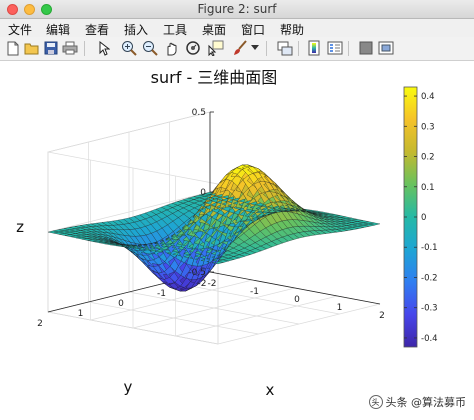 Image resolution: width=474 pixels, height=420 pixels. What do you see at coordinates (20, 227) in the screenshot?
I see `z-axis-label: z` at bounding box center [20, 227].